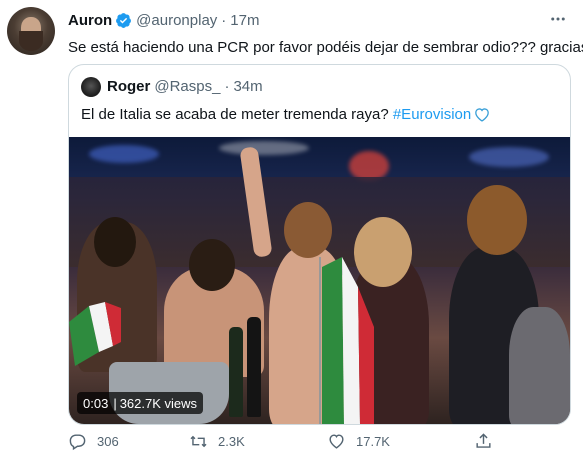 This screenshot has height=463, width=583. What do you see at coordinates (212, 265) in the screenshot?
I see `person-shirtless-head` at bounding box center [212, 265].